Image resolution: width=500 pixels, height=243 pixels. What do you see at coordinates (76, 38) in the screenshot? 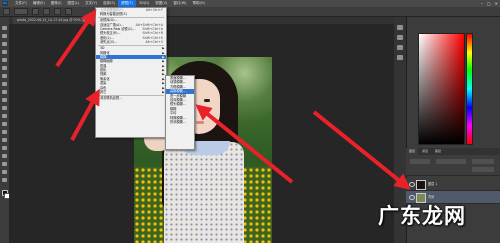
I see `arrow-to-filter-menu` at bounding box center [76, 38].